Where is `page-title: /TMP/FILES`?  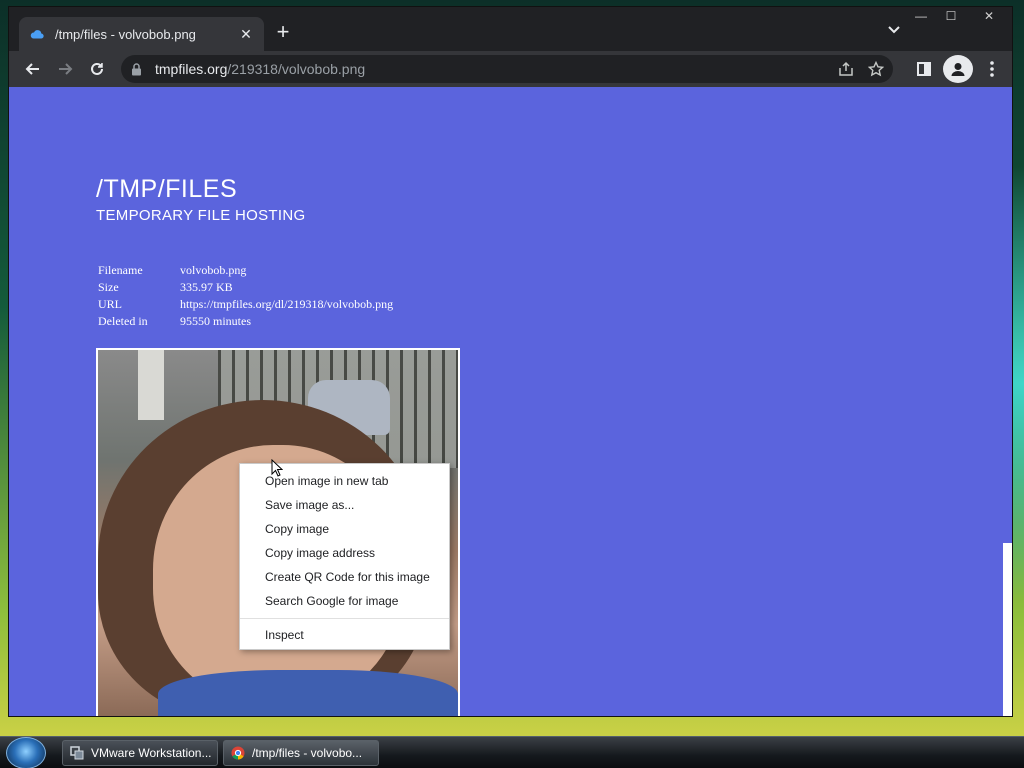 page-title: /TMP/FILES is located at coordinates (167, 189).